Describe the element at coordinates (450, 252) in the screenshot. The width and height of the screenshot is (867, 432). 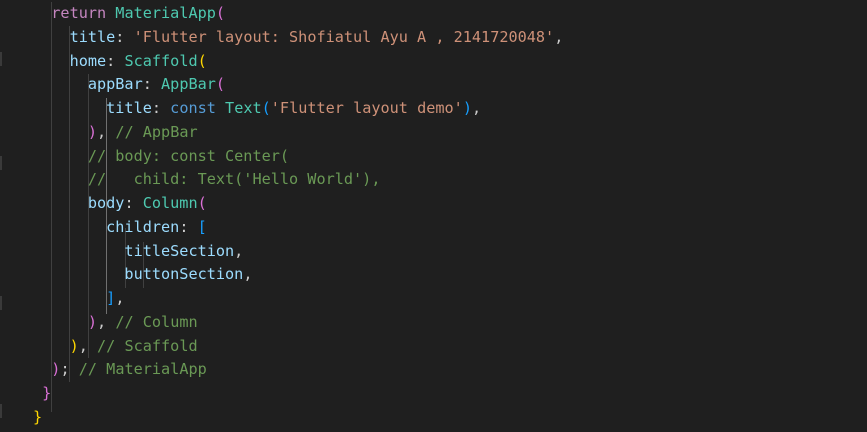
I see `code-line: titleSection,` at that location.